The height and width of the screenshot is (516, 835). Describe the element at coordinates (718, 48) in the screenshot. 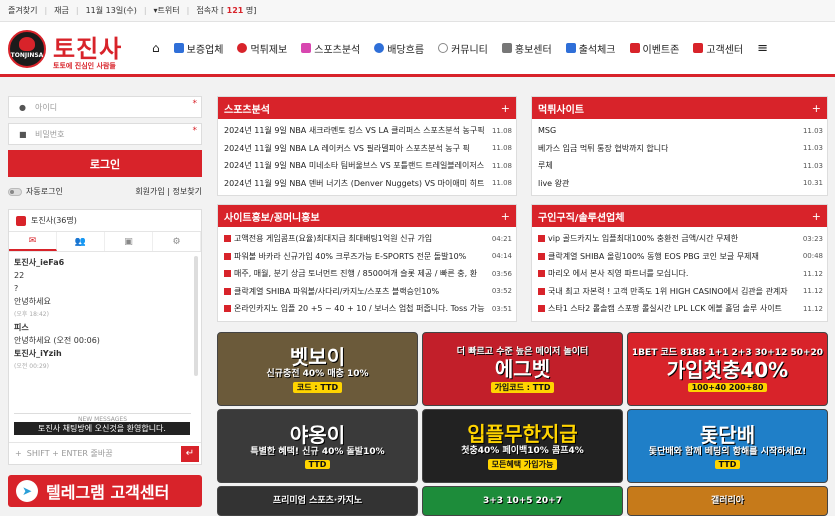

I see `nav-item-8: 고객센터` at that location.